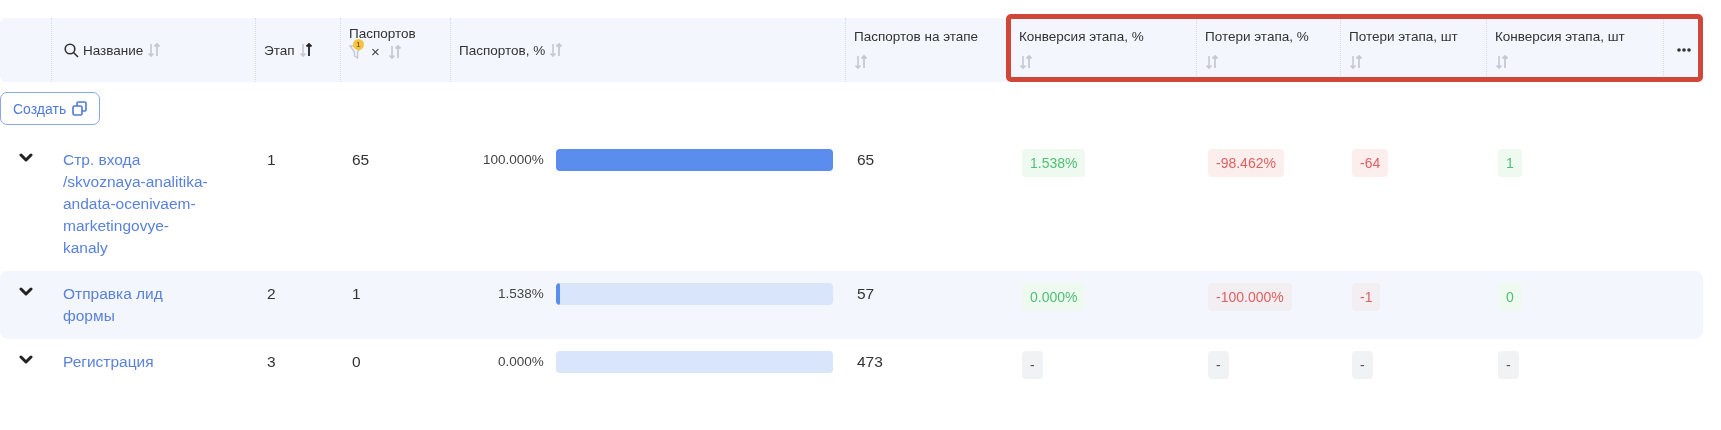 The height and width of the screenshot is (430, 1721). Describe the element at coordinates (1257, 36) in the screenshot. I see `column-header: Потери этапа, %` at that location.